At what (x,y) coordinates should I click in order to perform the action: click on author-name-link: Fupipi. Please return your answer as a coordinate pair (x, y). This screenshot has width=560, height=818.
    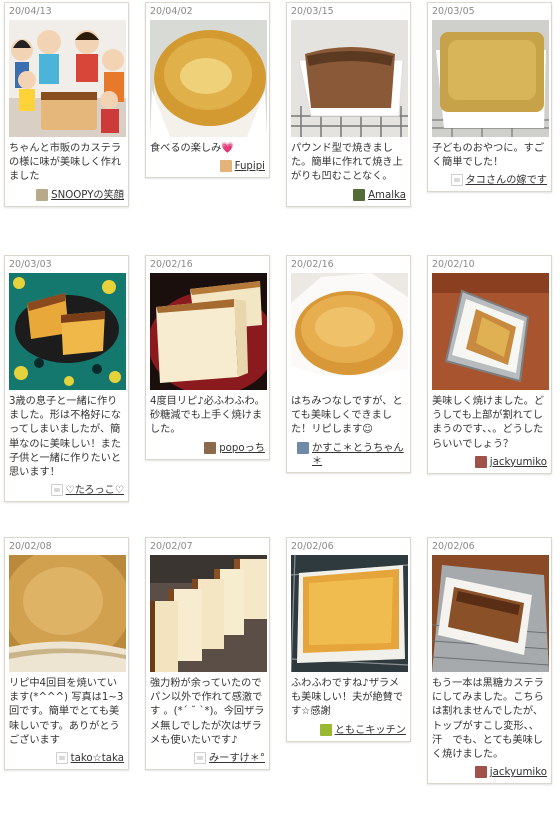
    Looking at the image, I should click on (250, 166).